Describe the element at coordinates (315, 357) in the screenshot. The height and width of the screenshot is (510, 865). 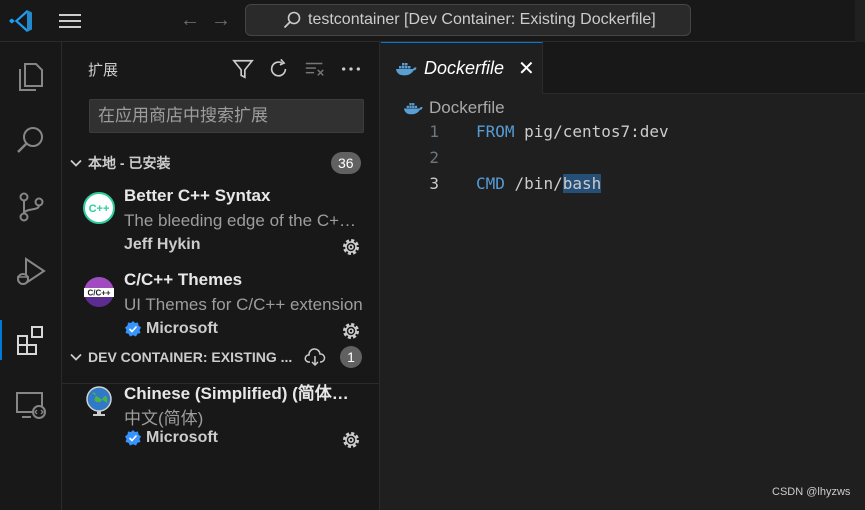
I see `cloud-download-icon` at that location.